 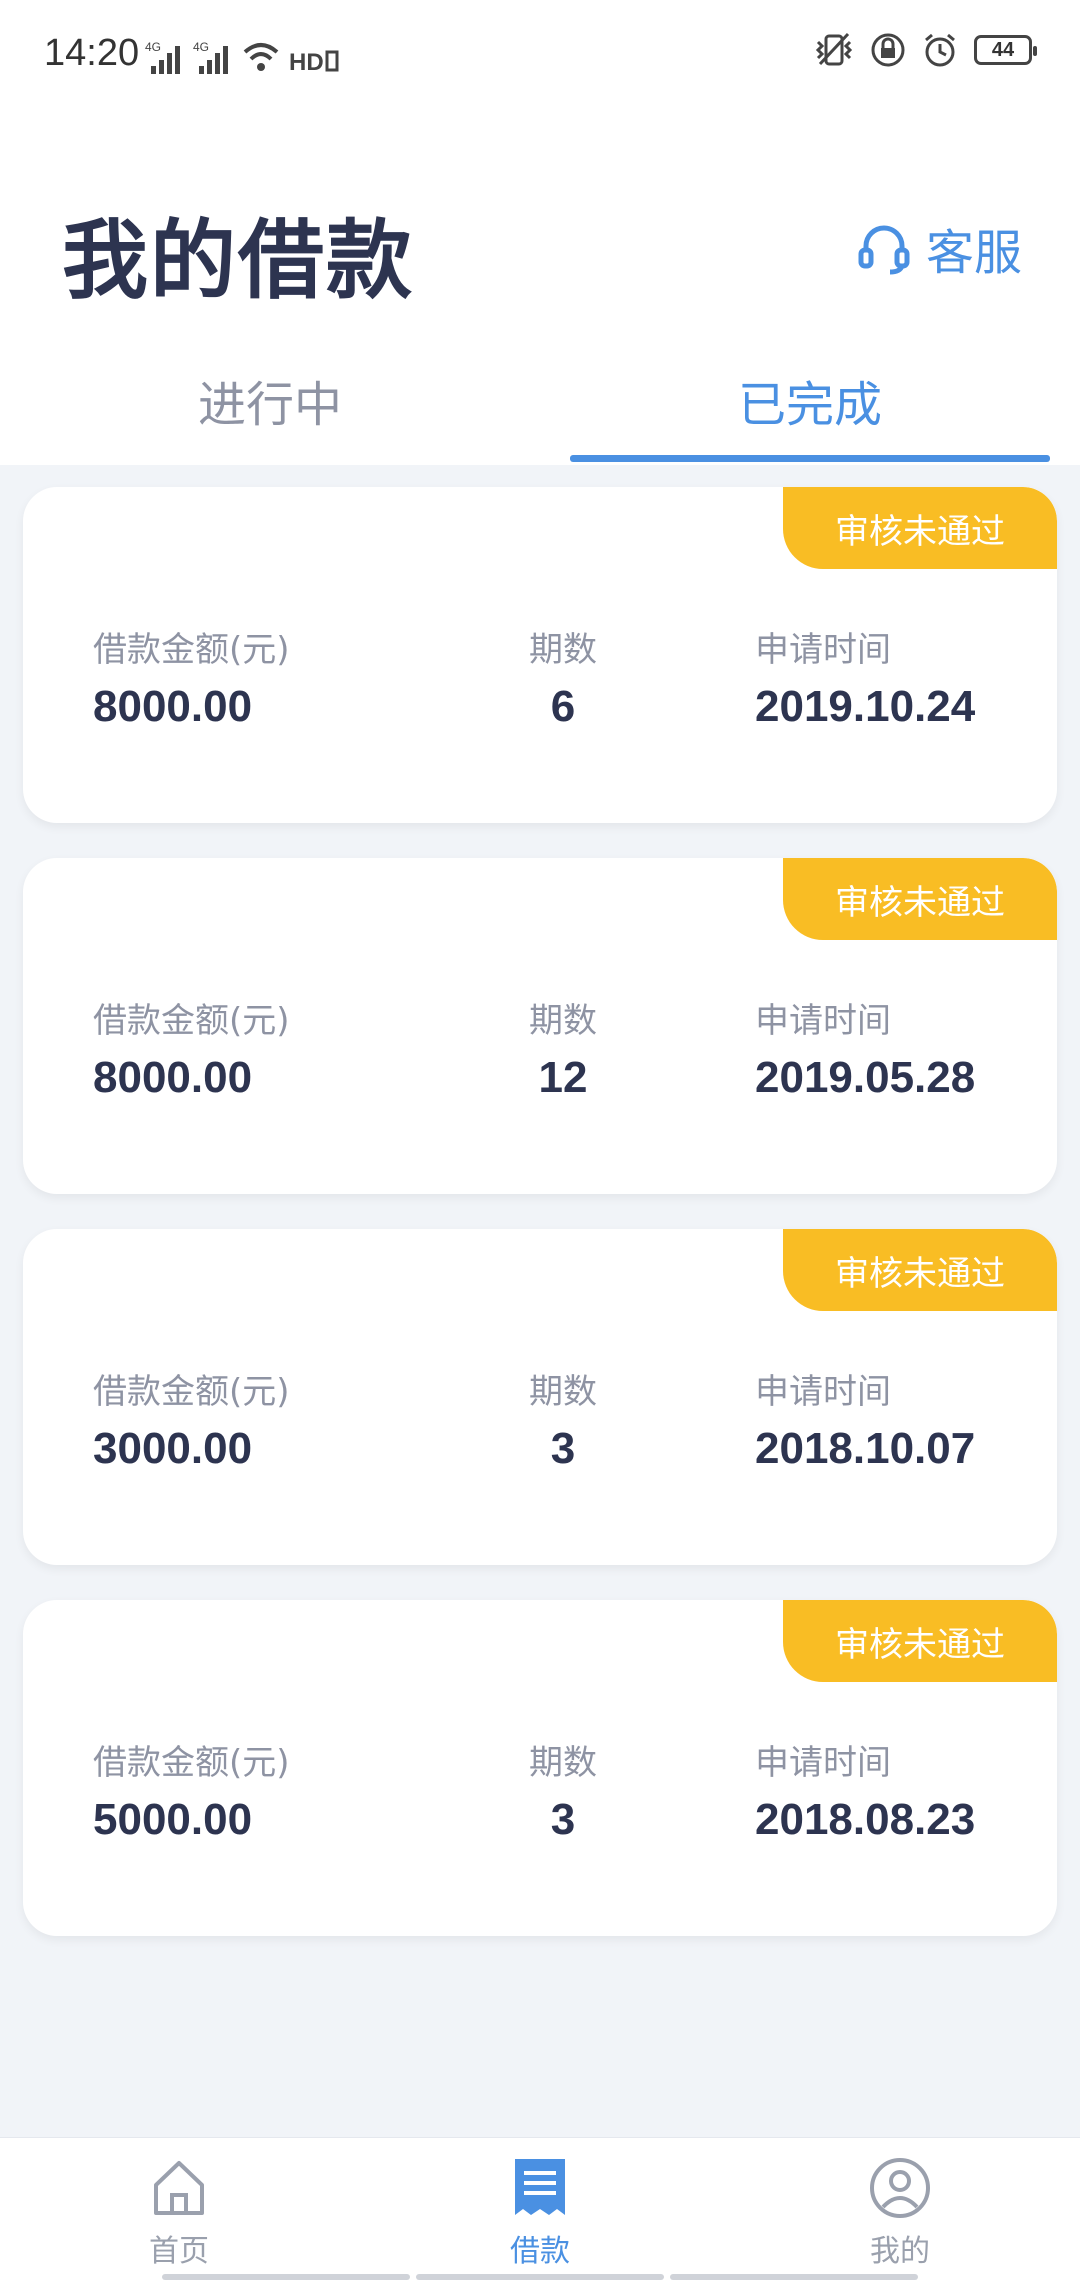 I want to click on bottom-navigation: 首页 借款 我的, so click(x=540, y=2208).